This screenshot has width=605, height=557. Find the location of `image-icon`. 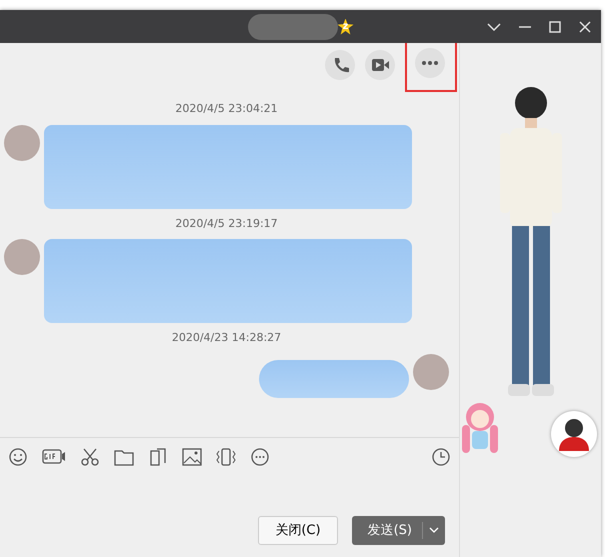

image-icon is located at coordinates (192, 457).